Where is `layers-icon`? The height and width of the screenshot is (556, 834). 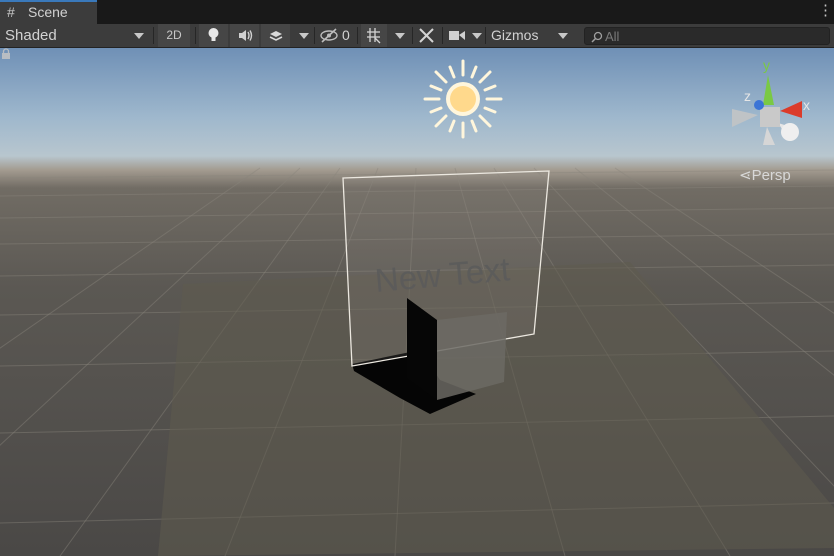
layers-icon is located at coordinates (276, 36).